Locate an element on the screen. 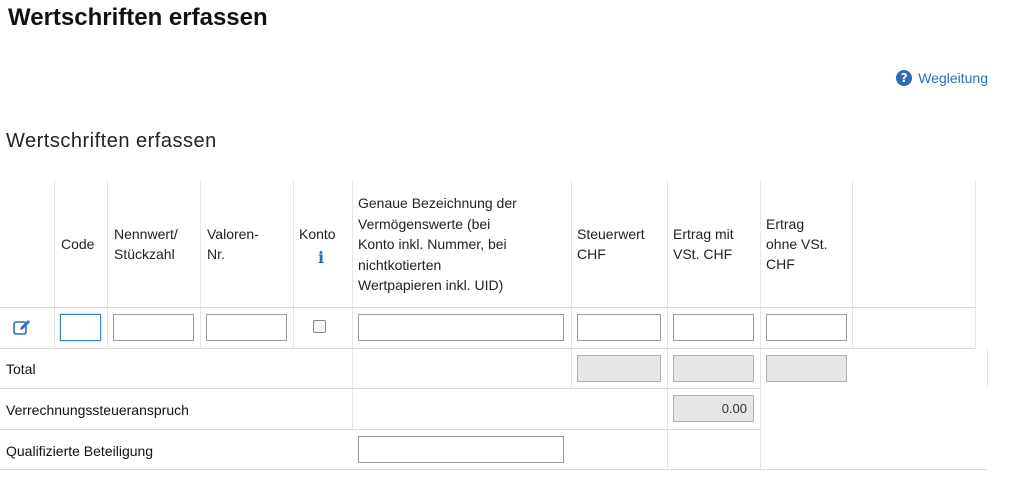  beteiligung-label: Qualifizierte Beteiligung is located at coordinates (80, 451).